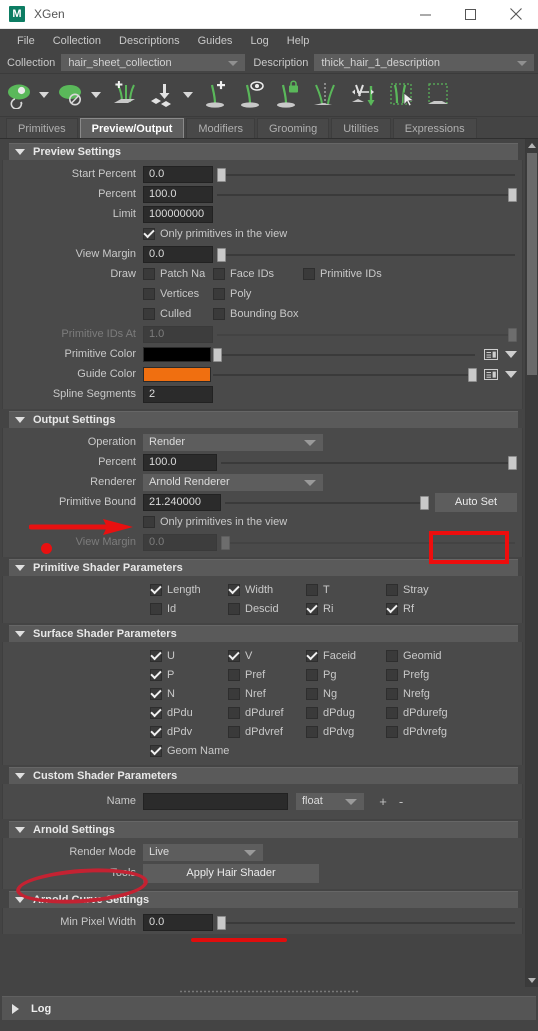  I want to click on renderer-dropdown: Arnold Renderer, so click(233, 482).